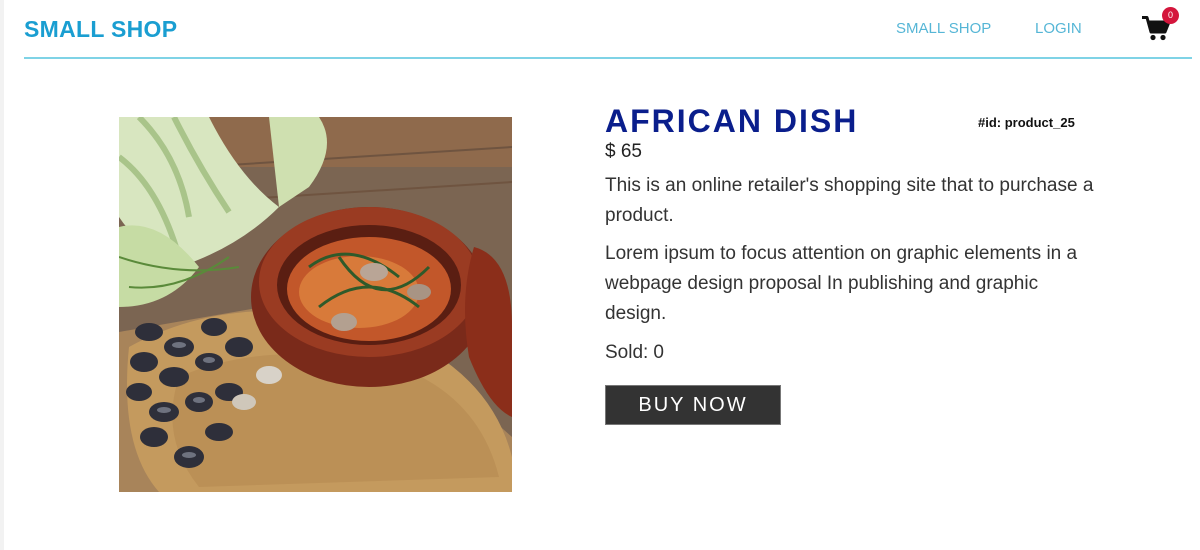  I want to click on nav-link-login: LOGIN, so click(1058, 28).